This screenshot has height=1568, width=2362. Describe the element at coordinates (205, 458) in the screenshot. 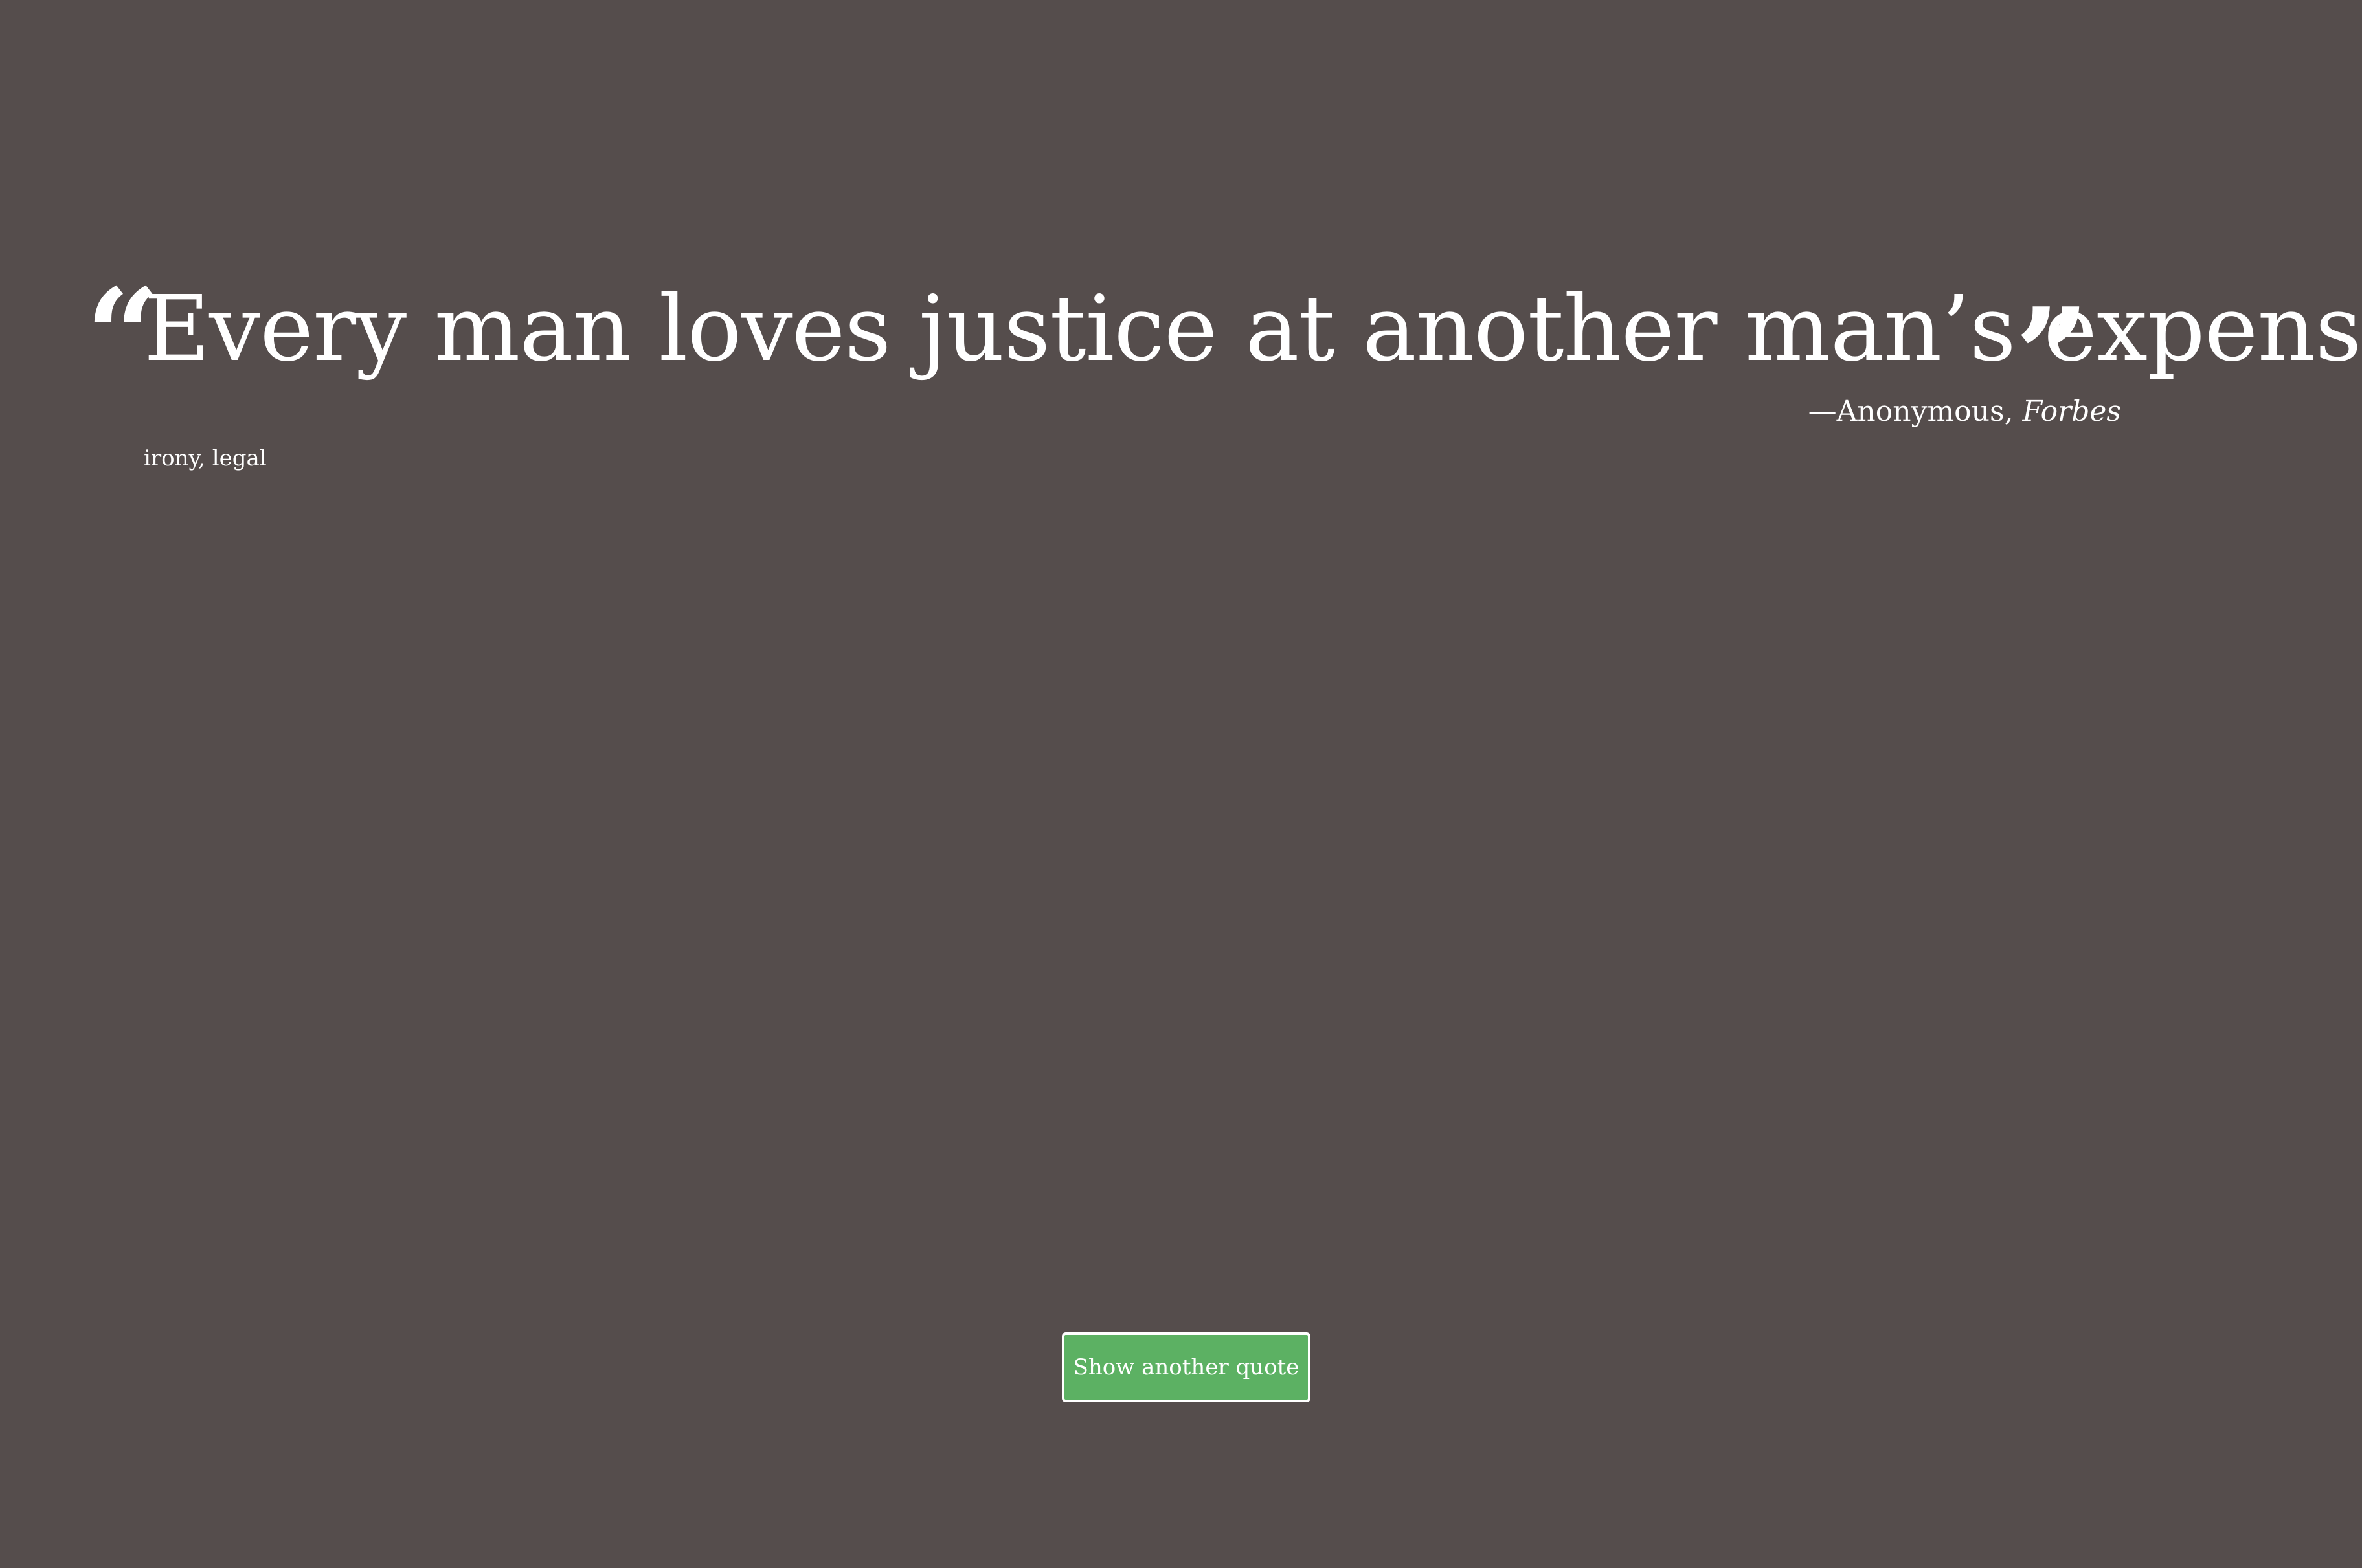

I see `quote-tags: irony, legal` at that location.